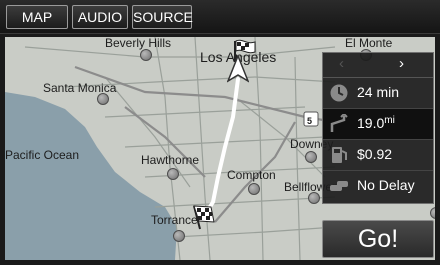 Image resolution: width=440 pixels, height=265 pixels. What do you see at coordinates (204, 217) in the screenshot?
I see `start-checkered-flag-icon` at bounding box center [204, 217].